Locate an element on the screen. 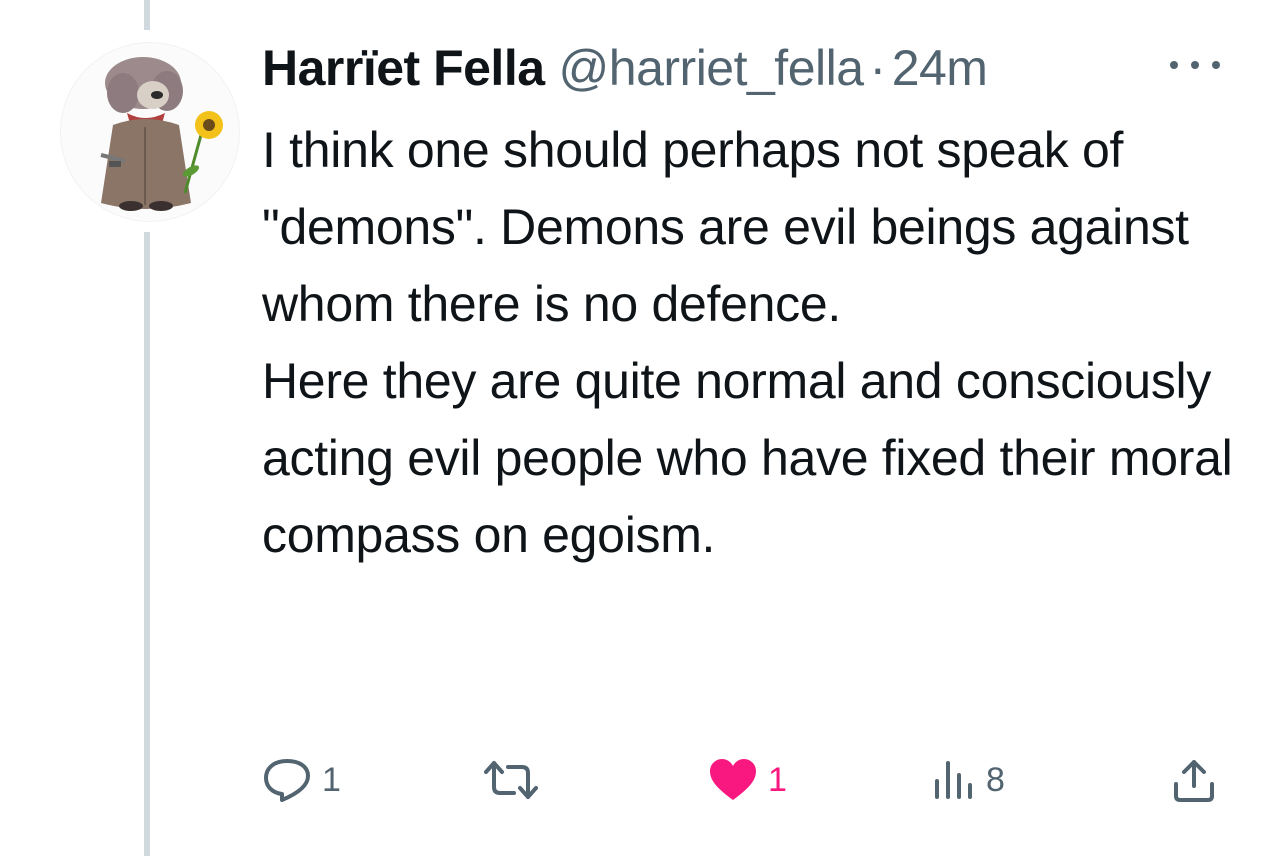 This screenshot has width=1284, height=856. heart-icon is located at coordinates (733, 779).